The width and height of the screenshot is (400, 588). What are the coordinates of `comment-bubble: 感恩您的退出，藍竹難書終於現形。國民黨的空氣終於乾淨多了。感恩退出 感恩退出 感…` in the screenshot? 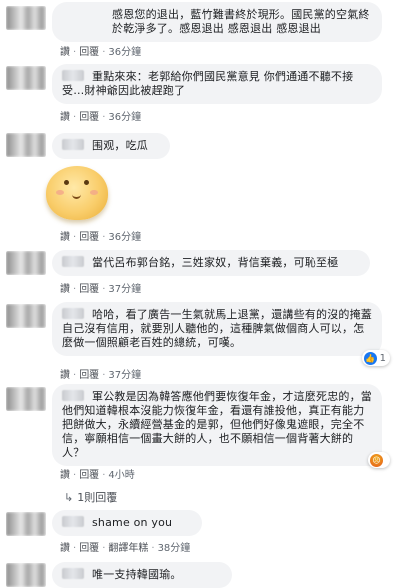 It's located at (217, 22).